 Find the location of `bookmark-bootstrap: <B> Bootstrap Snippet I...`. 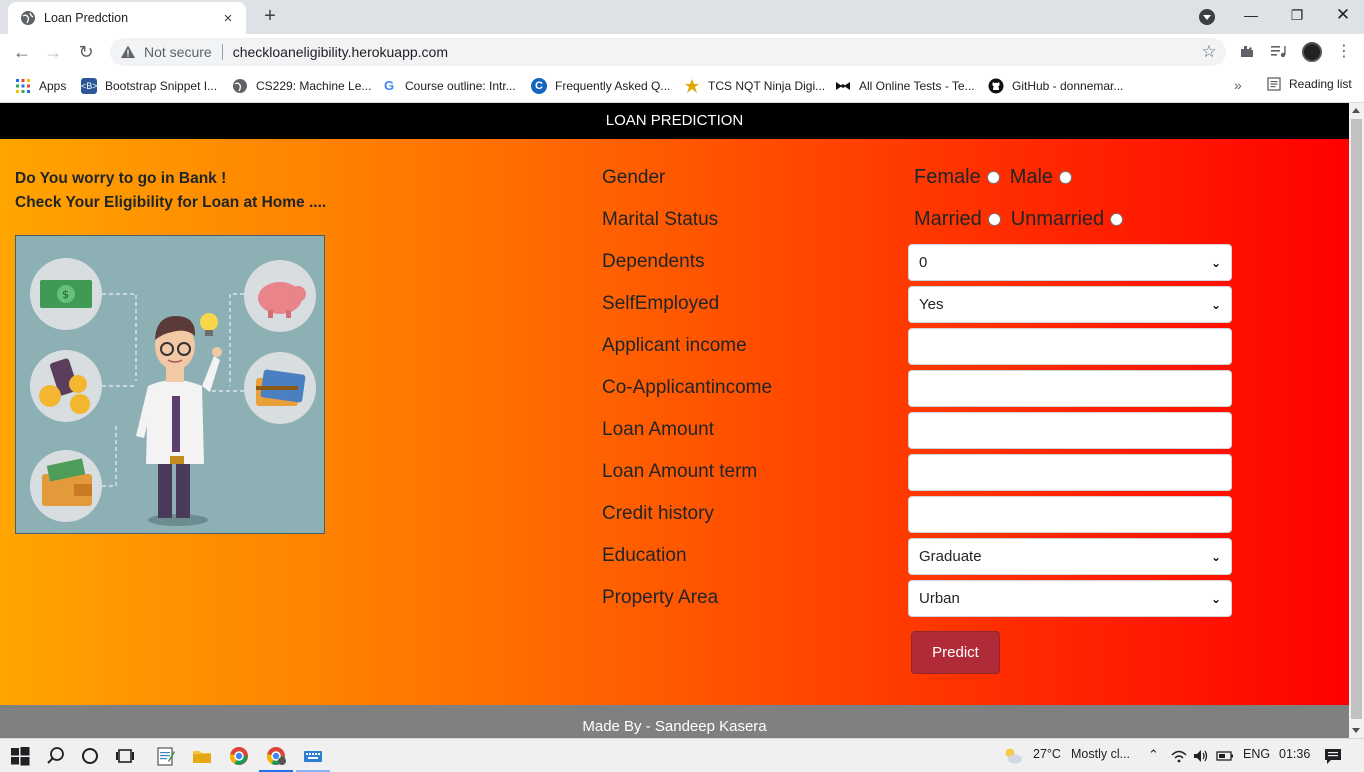

bookmark-bootstrap: <B> Bootstrap Snippet I... is located at coordinates (149, 86).